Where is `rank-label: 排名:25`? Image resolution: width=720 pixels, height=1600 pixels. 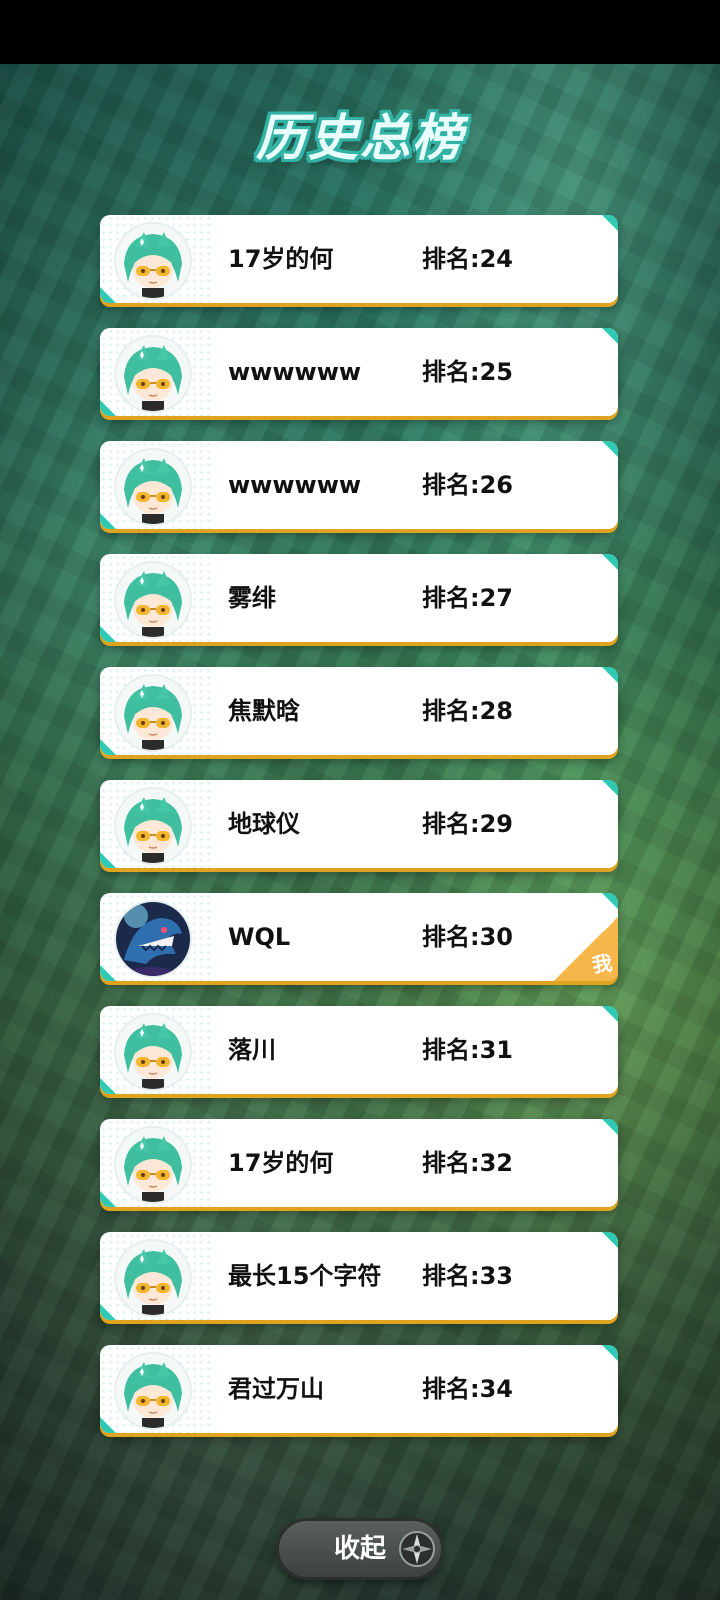
rank-label: 排名:25 is located at coordinates (467, 372).